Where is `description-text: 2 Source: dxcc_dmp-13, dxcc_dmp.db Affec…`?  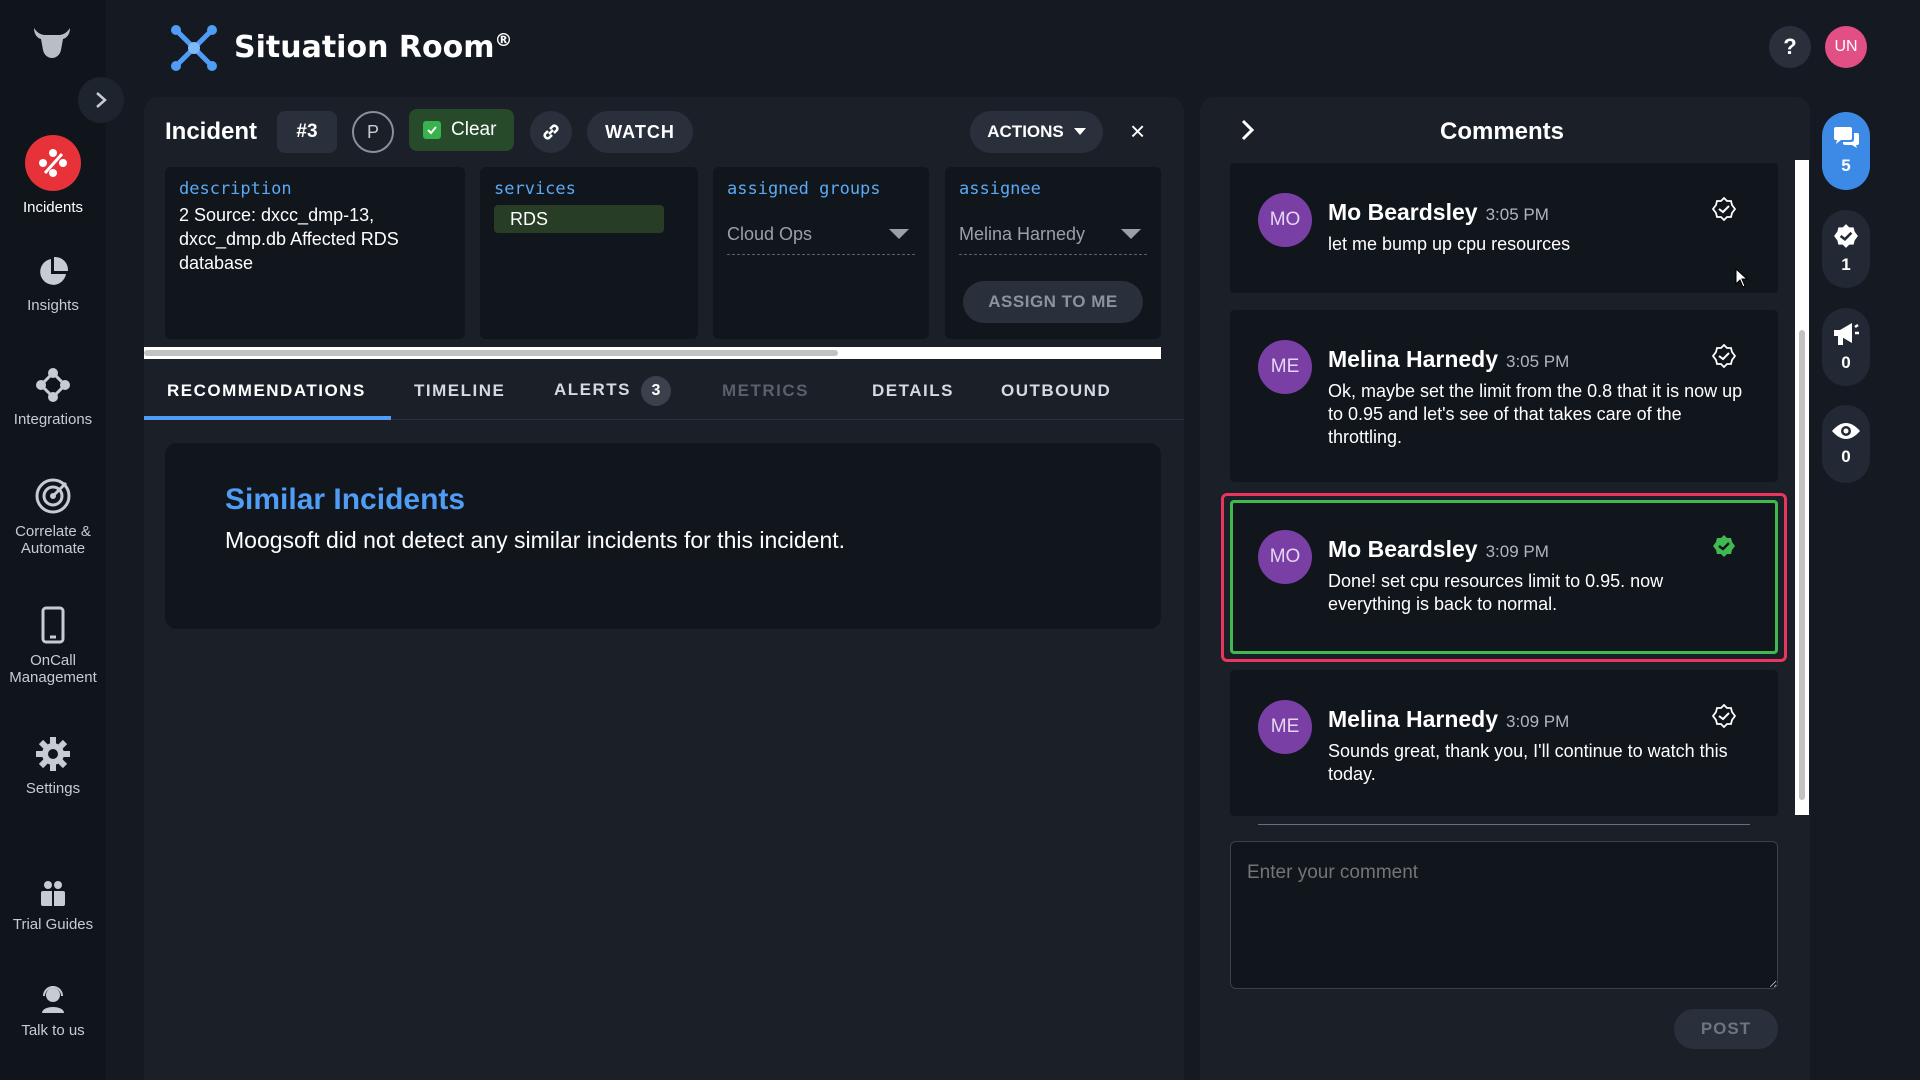 description-text: 2 Source: dxcc_dmp-13, dxcc_dmp.db Affec… is located at coordinates (289, 239).